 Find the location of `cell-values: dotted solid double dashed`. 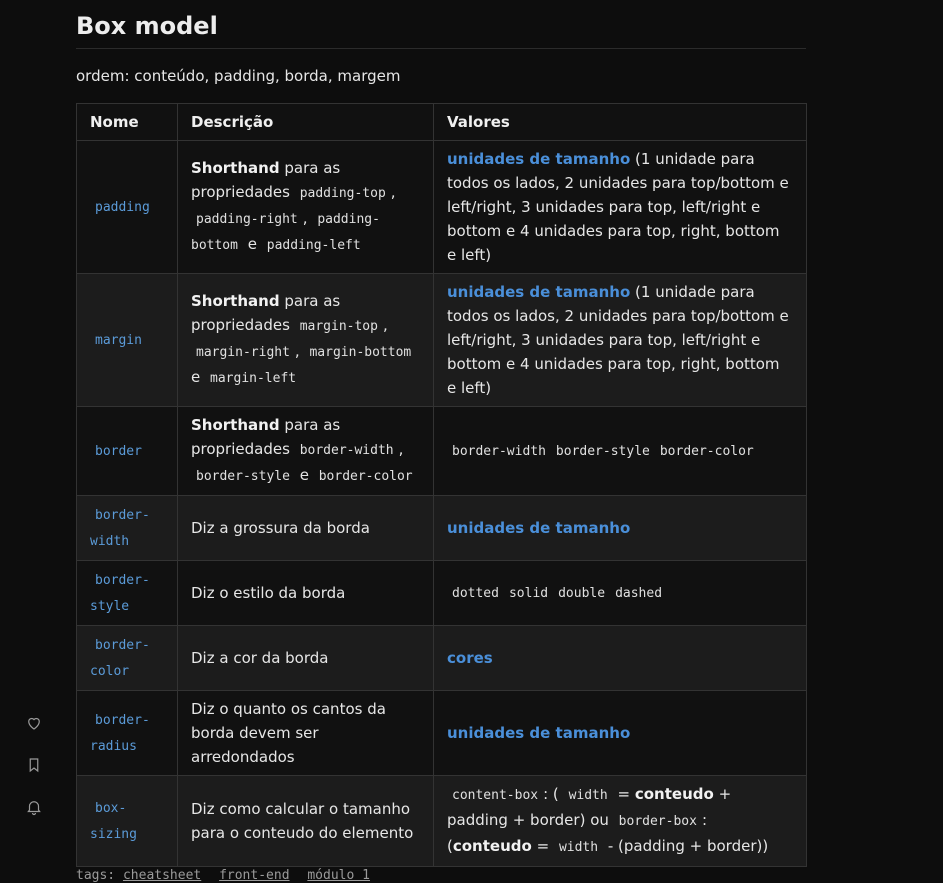

cell-values: dotted solid double dashed is located at coordinates (620, 593).